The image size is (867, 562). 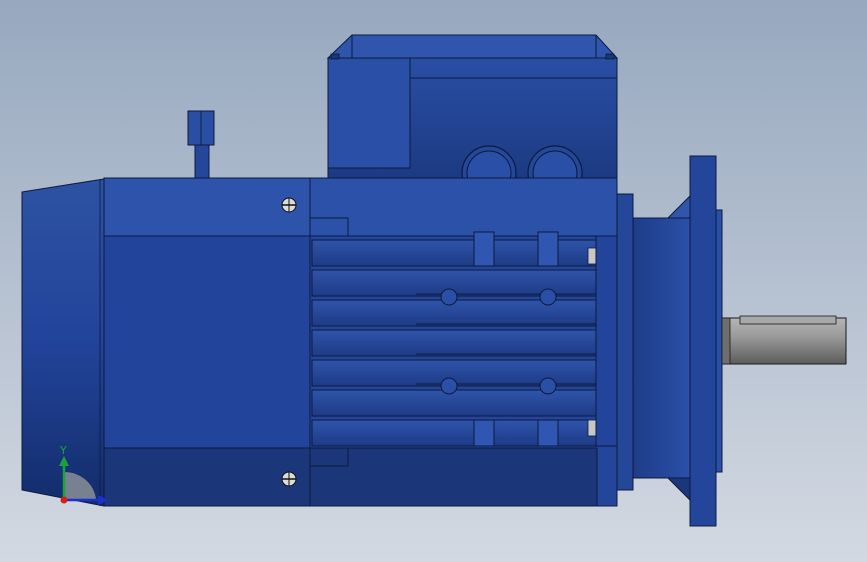 I want to click on terminal-box, so click(x=472, y=117).